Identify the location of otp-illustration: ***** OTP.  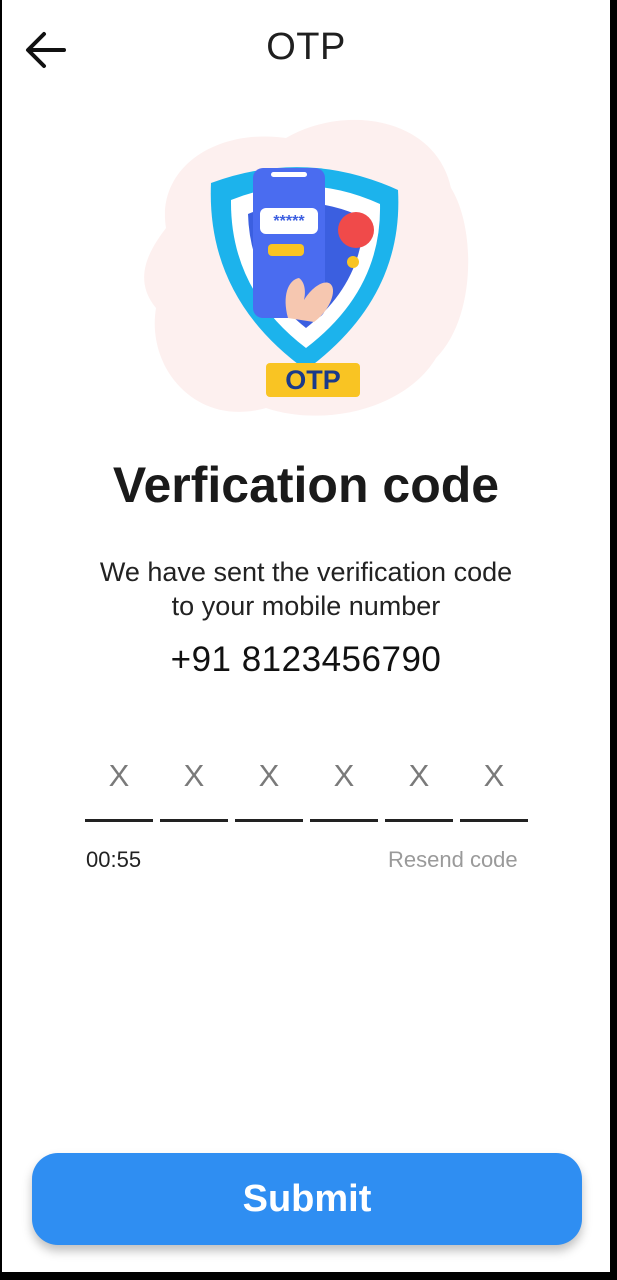
(306, 273).